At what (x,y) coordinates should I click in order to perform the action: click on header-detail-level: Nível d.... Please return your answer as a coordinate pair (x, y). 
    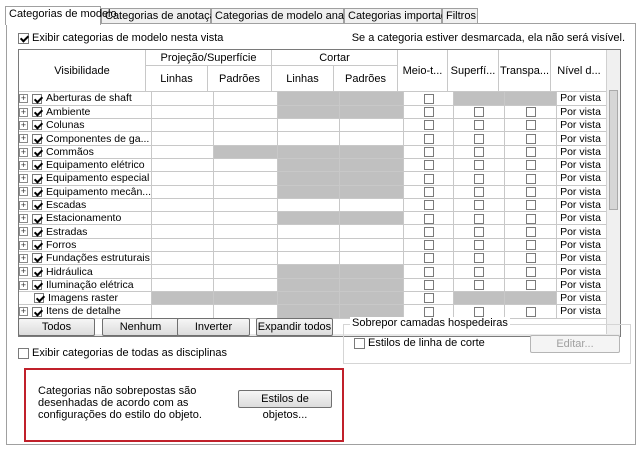
    Looking at the image, I should click on (579, 71).